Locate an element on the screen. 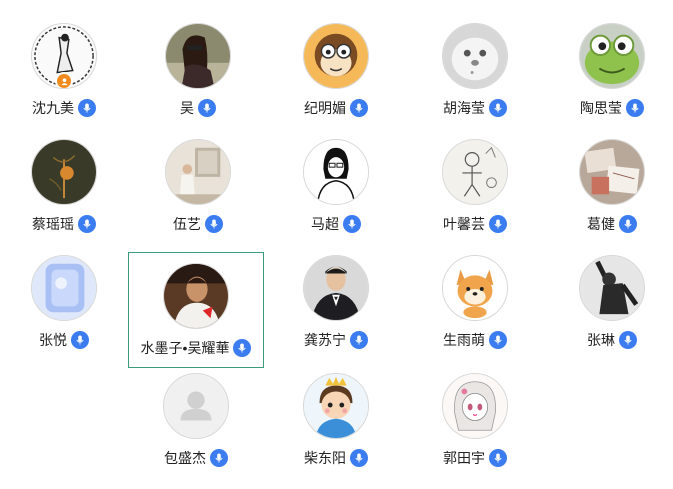  dark-plant-avatar is located at coordinates (64, 172).